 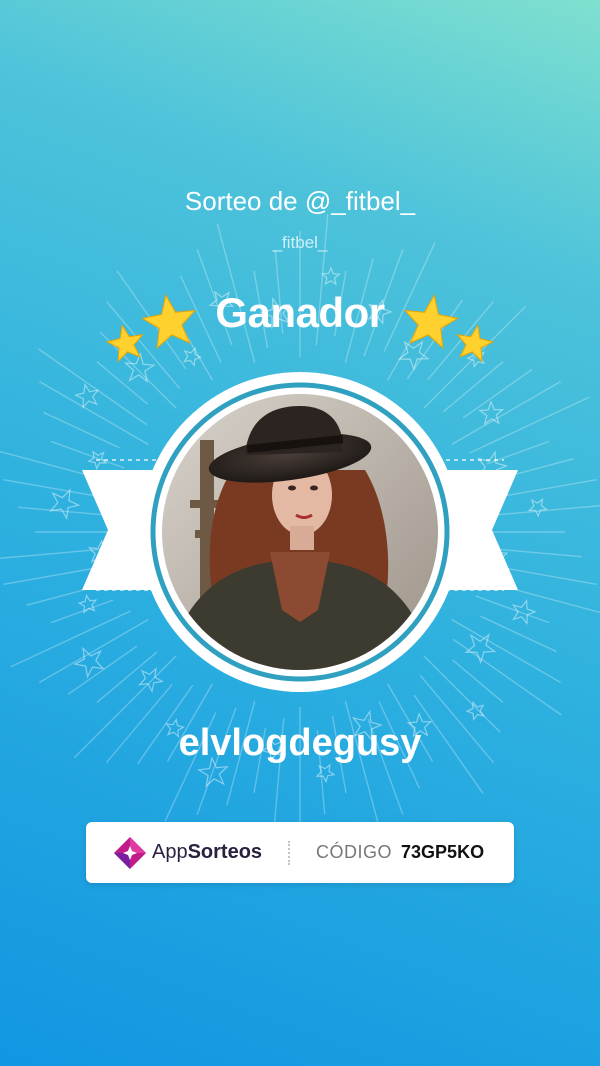 What do you see at coordinates (443, 852) in the screenshot?
I see `code-value: 73GP5KO` at bounding box center [443, 852].